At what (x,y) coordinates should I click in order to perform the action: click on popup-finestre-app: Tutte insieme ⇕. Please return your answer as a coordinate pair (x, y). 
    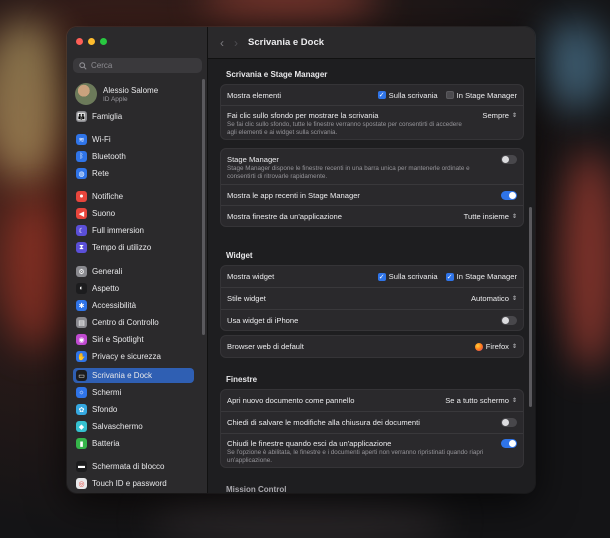
    Looking at the image, I should click on (490, 216).